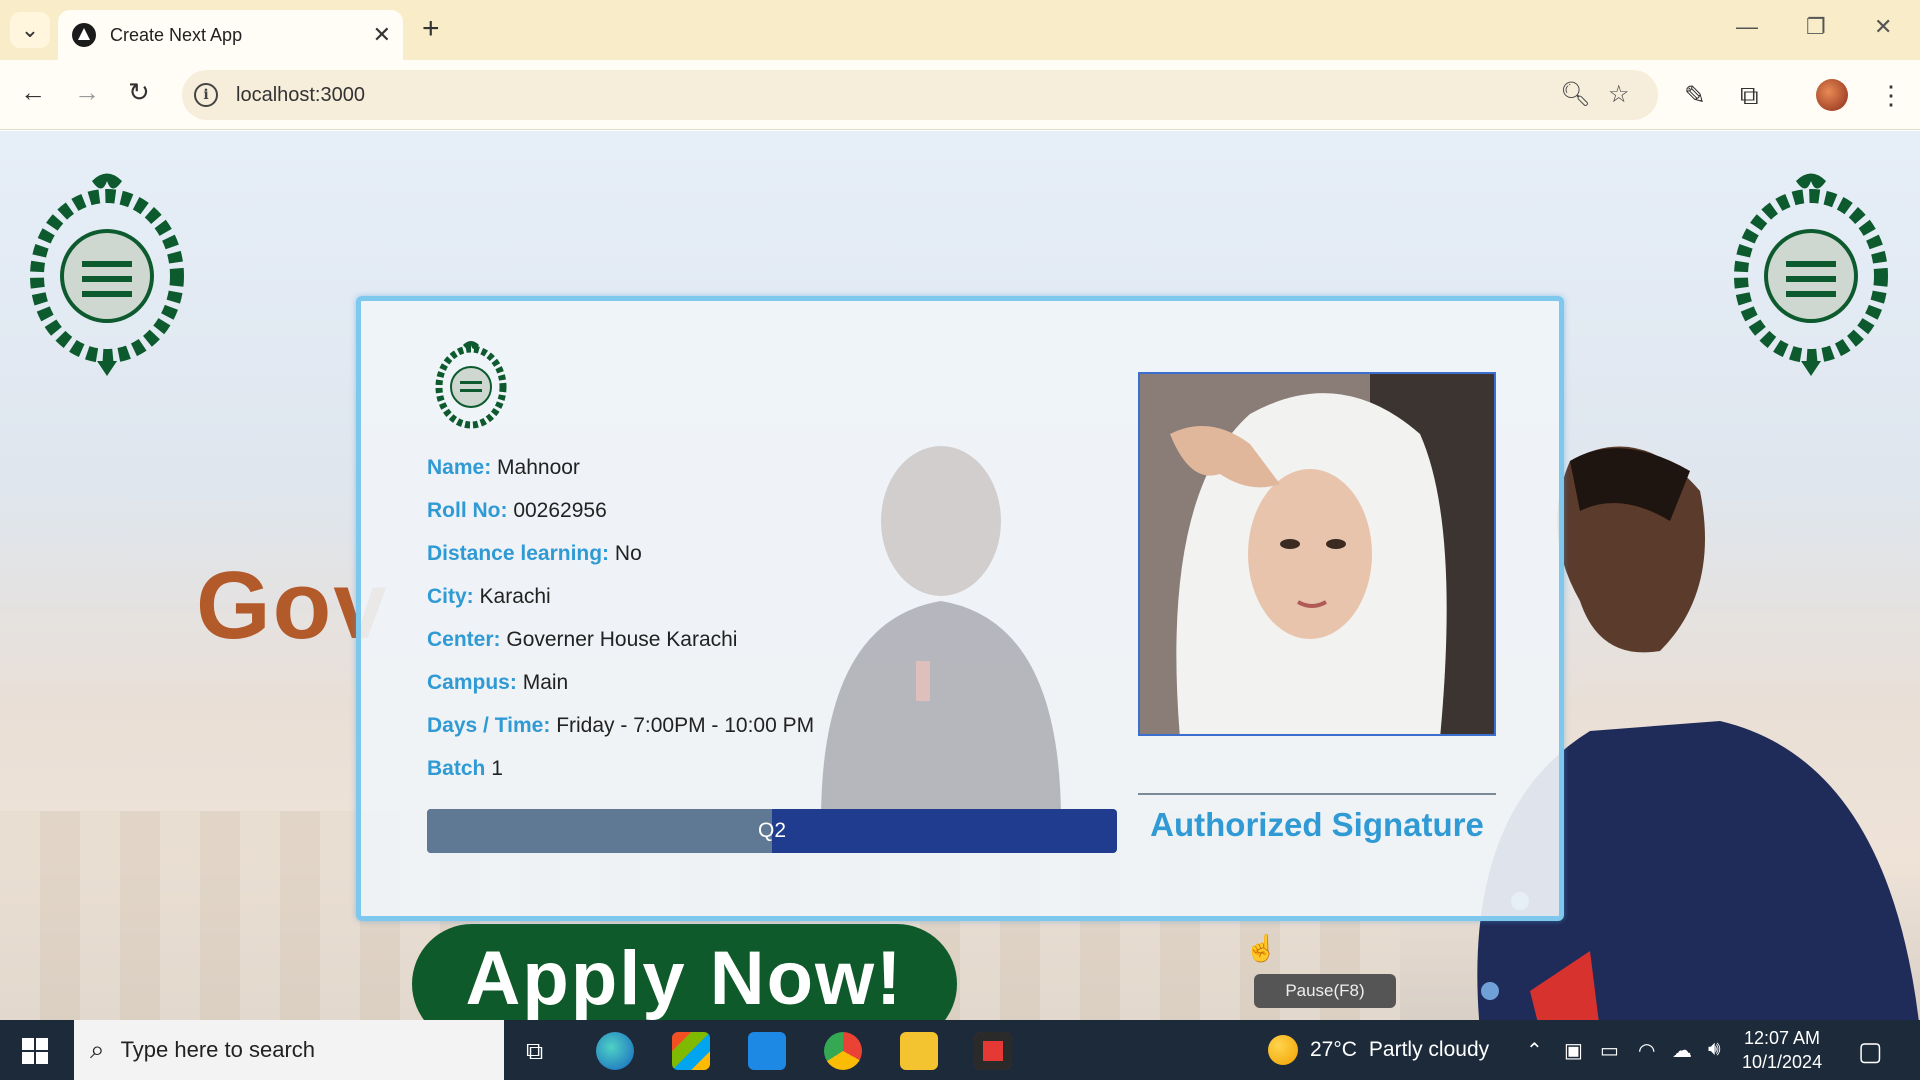  Describe the element at coordinates (176, 34) in the screenshot. I see `tab-title: Create Next App` at that location.